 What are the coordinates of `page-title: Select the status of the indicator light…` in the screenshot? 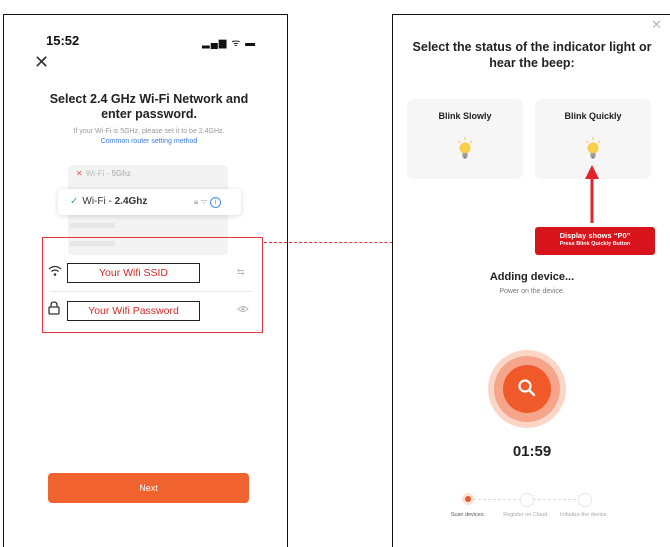 It's located at (532, 55).